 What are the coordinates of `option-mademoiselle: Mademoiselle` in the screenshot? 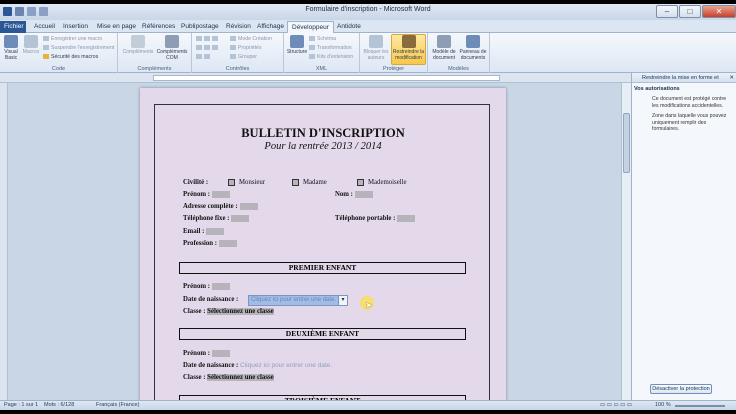 It's located at (382, 182).